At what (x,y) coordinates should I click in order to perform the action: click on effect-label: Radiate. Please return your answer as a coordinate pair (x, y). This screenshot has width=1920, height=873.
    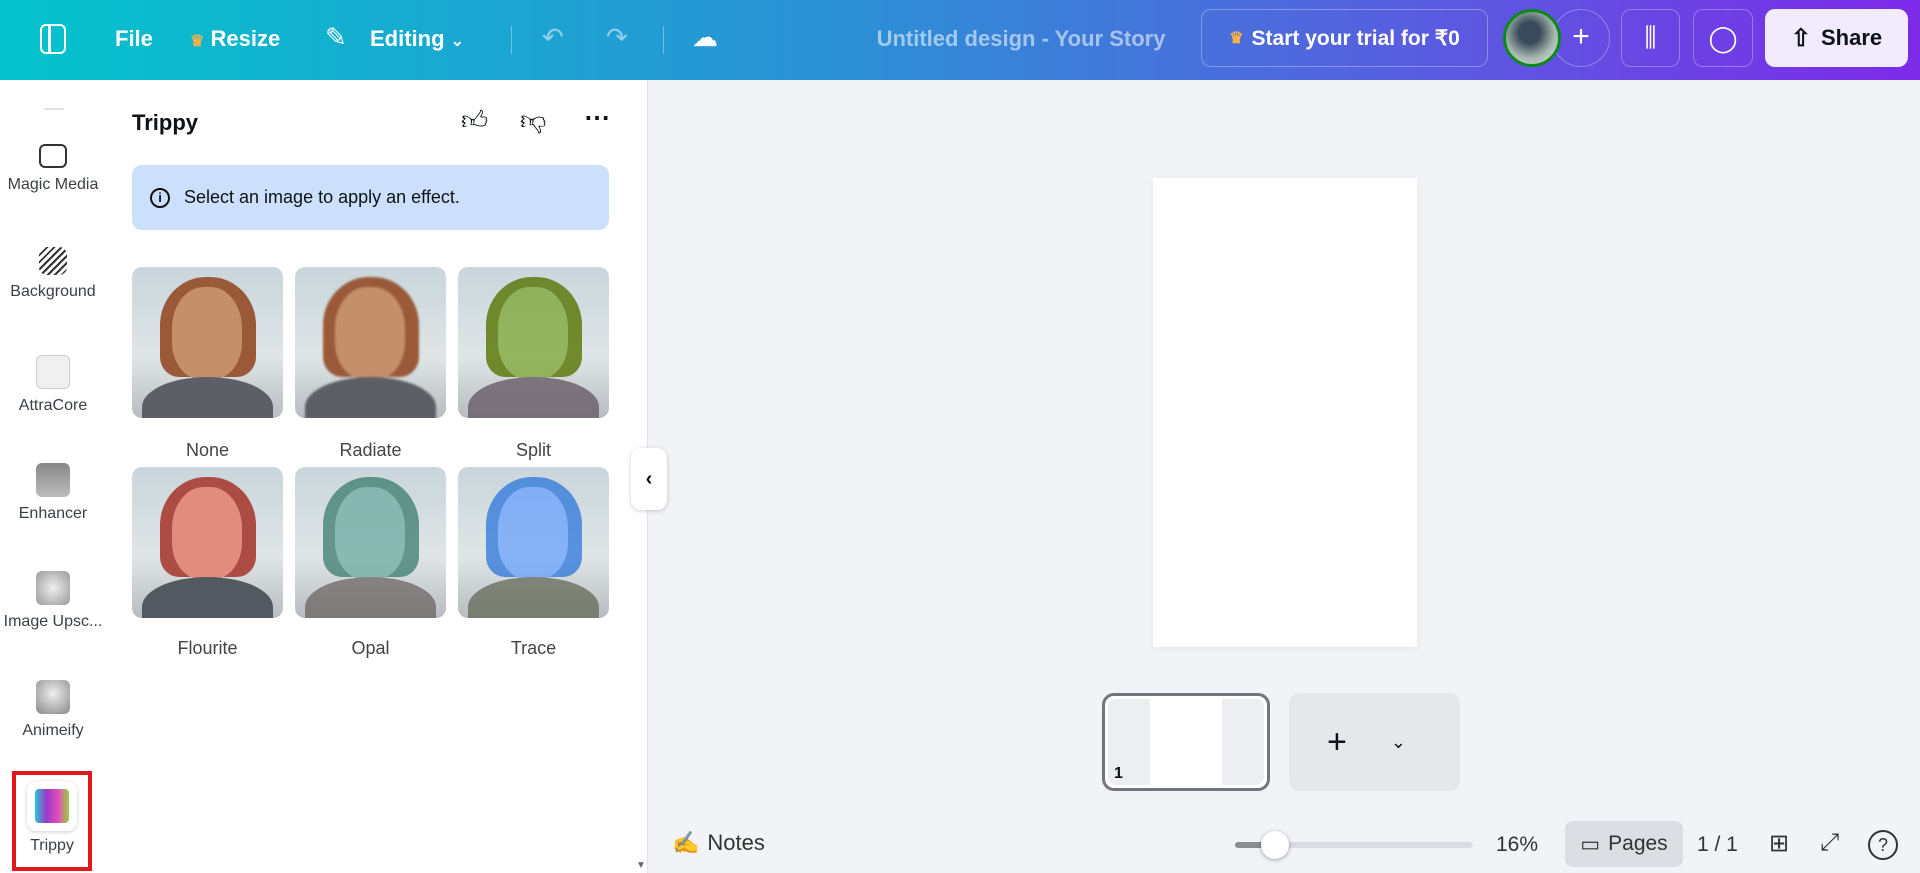
    Looking at the image, I should click on (370, 450).